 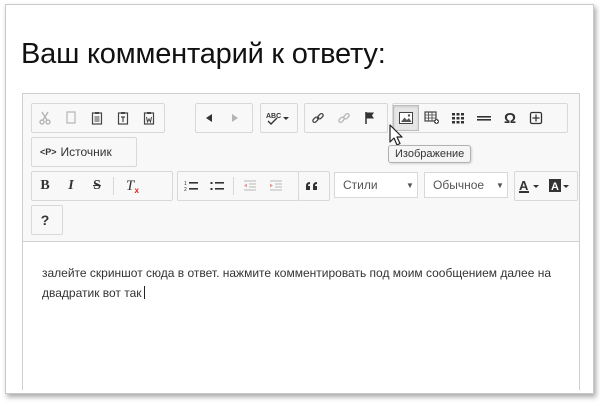 What do you see at coordinates (203, 54) in the screenshot?
I see `page-title: Ваш комментарий к ответу:` at bounding box center [203, 54].